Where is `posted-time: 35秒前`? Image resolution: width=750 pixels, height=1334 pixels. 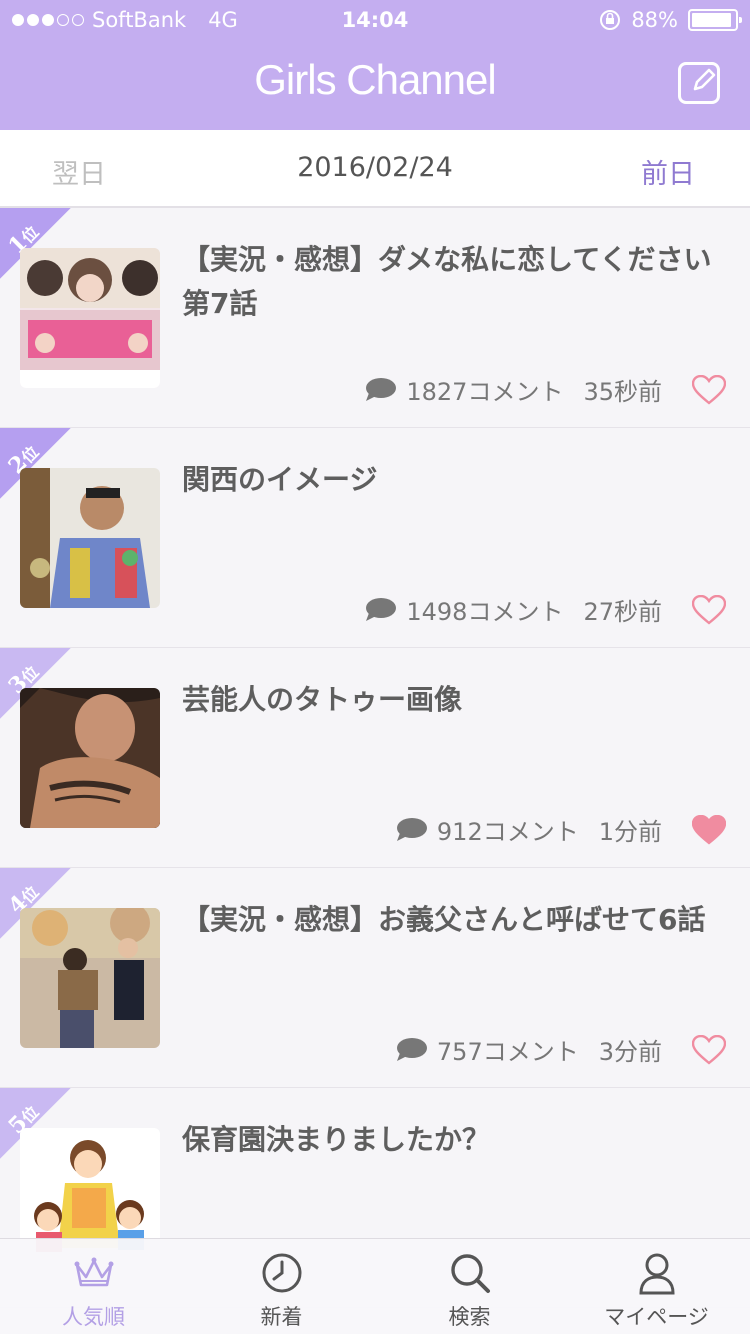
posted-time: 35秒前 is located at coordinates (622, 392).